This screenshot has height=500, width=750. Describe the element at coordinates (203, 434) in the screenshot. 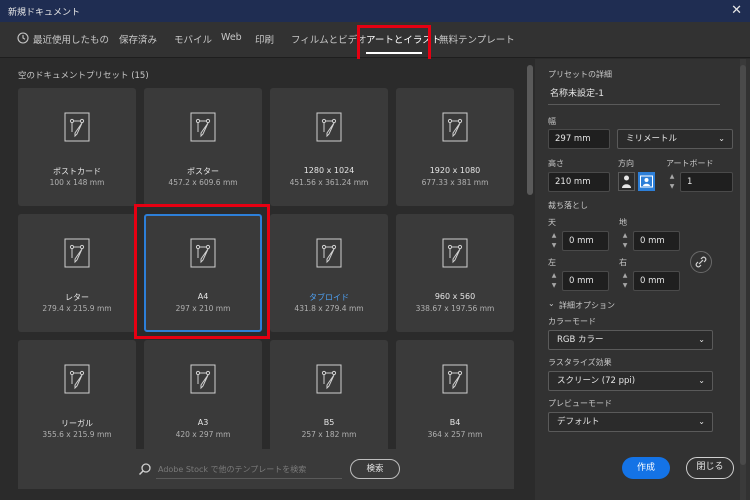

I see `preset-size: 420 x 297 mm` at that location.